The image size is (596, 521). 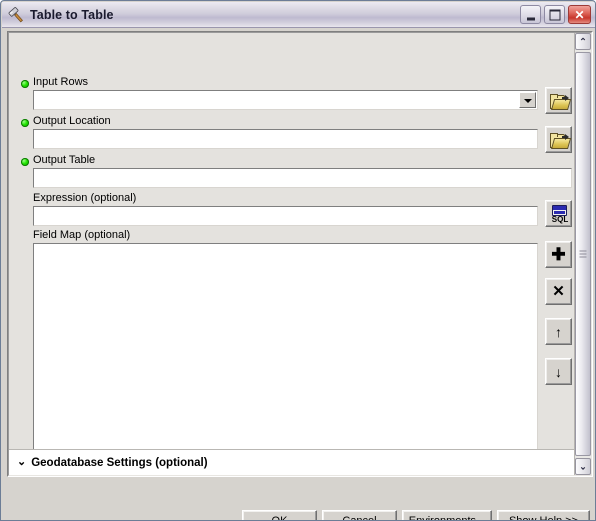 I want to click on chevron-down-icon: ⌄, so click(x=583, y=466).